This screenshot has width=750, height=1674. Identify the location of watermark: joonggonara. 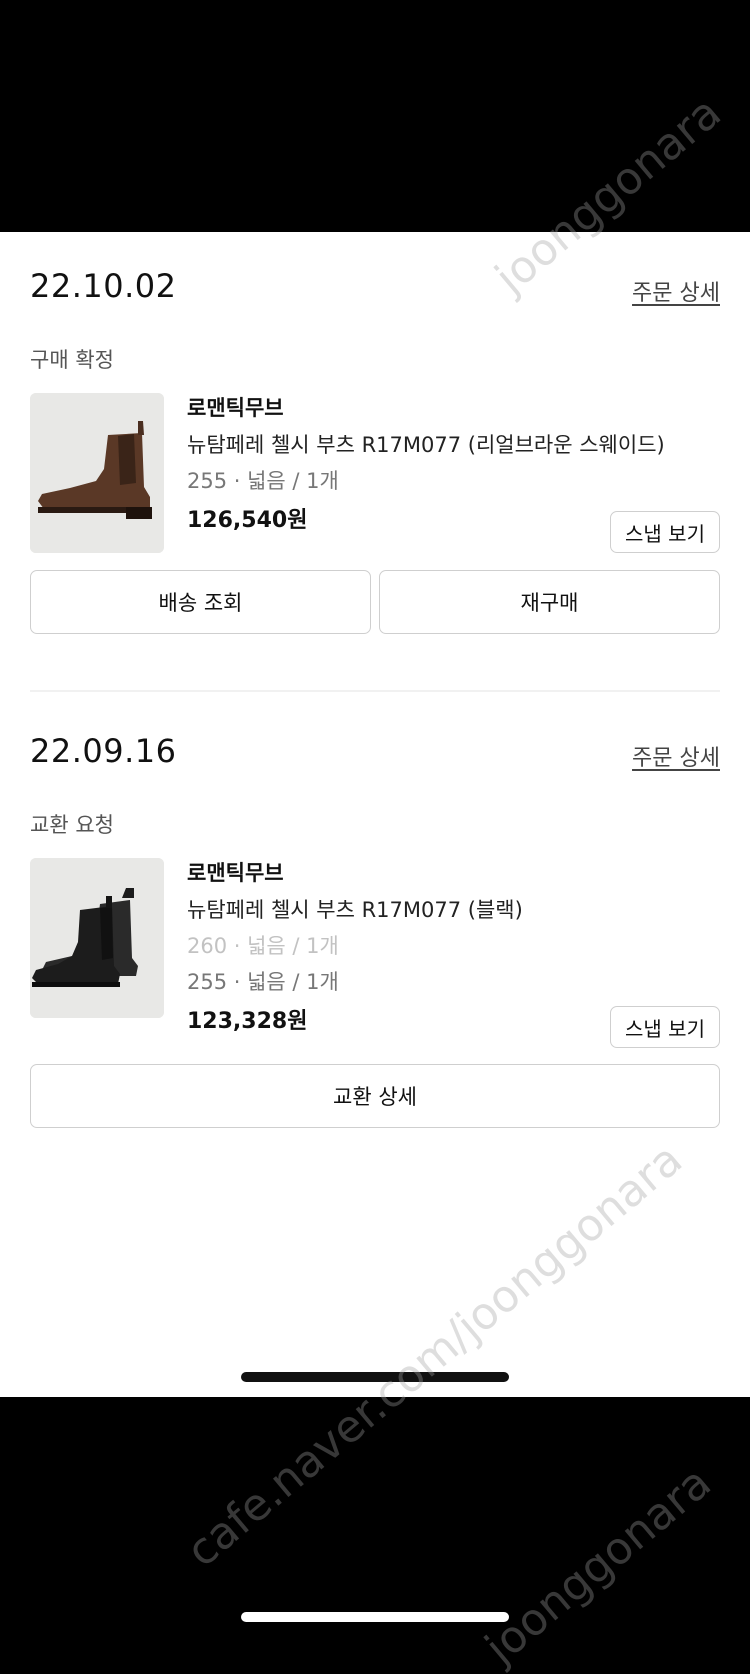
(598, 1565).